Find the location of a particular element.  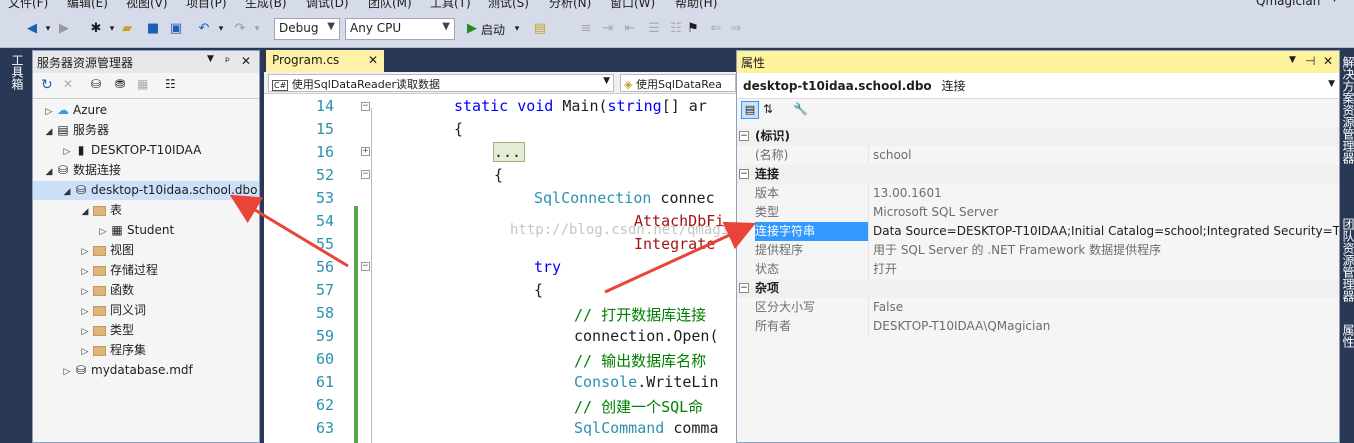

user-name: Qmagician is located at coordinates (1288, 4).